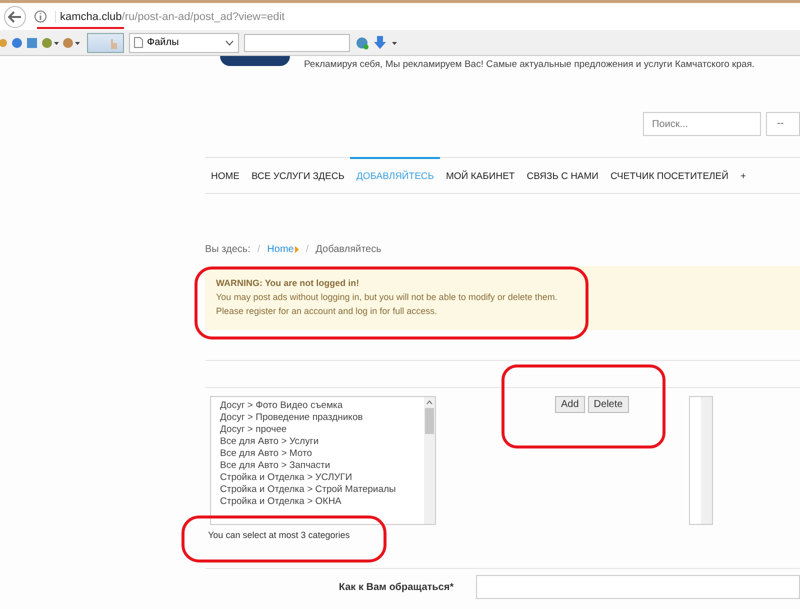  Describe the element at coordinates (40, 16) in the screenshot. I see `info-icon` at that location.